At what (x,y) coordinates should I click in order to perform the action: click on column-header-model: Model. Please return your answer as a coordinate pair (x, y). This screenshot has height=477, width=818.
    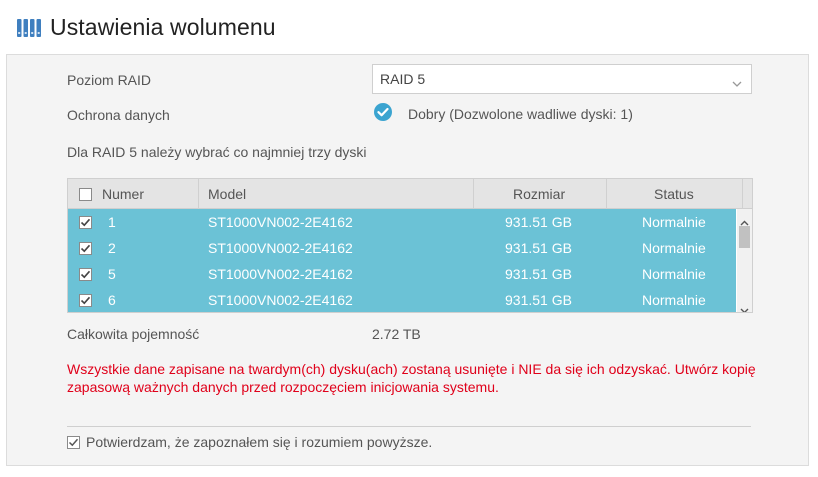
    Looking at the image, I should click on (227, 194).